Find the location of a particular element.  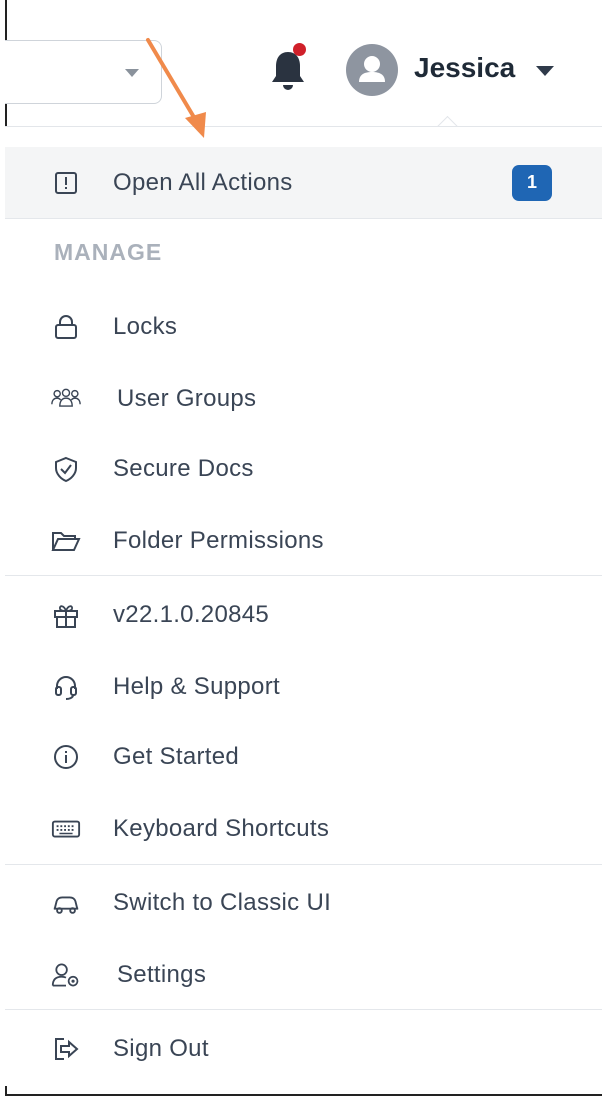

menu-item-settings: Settings is located at coordinates (303, 975).